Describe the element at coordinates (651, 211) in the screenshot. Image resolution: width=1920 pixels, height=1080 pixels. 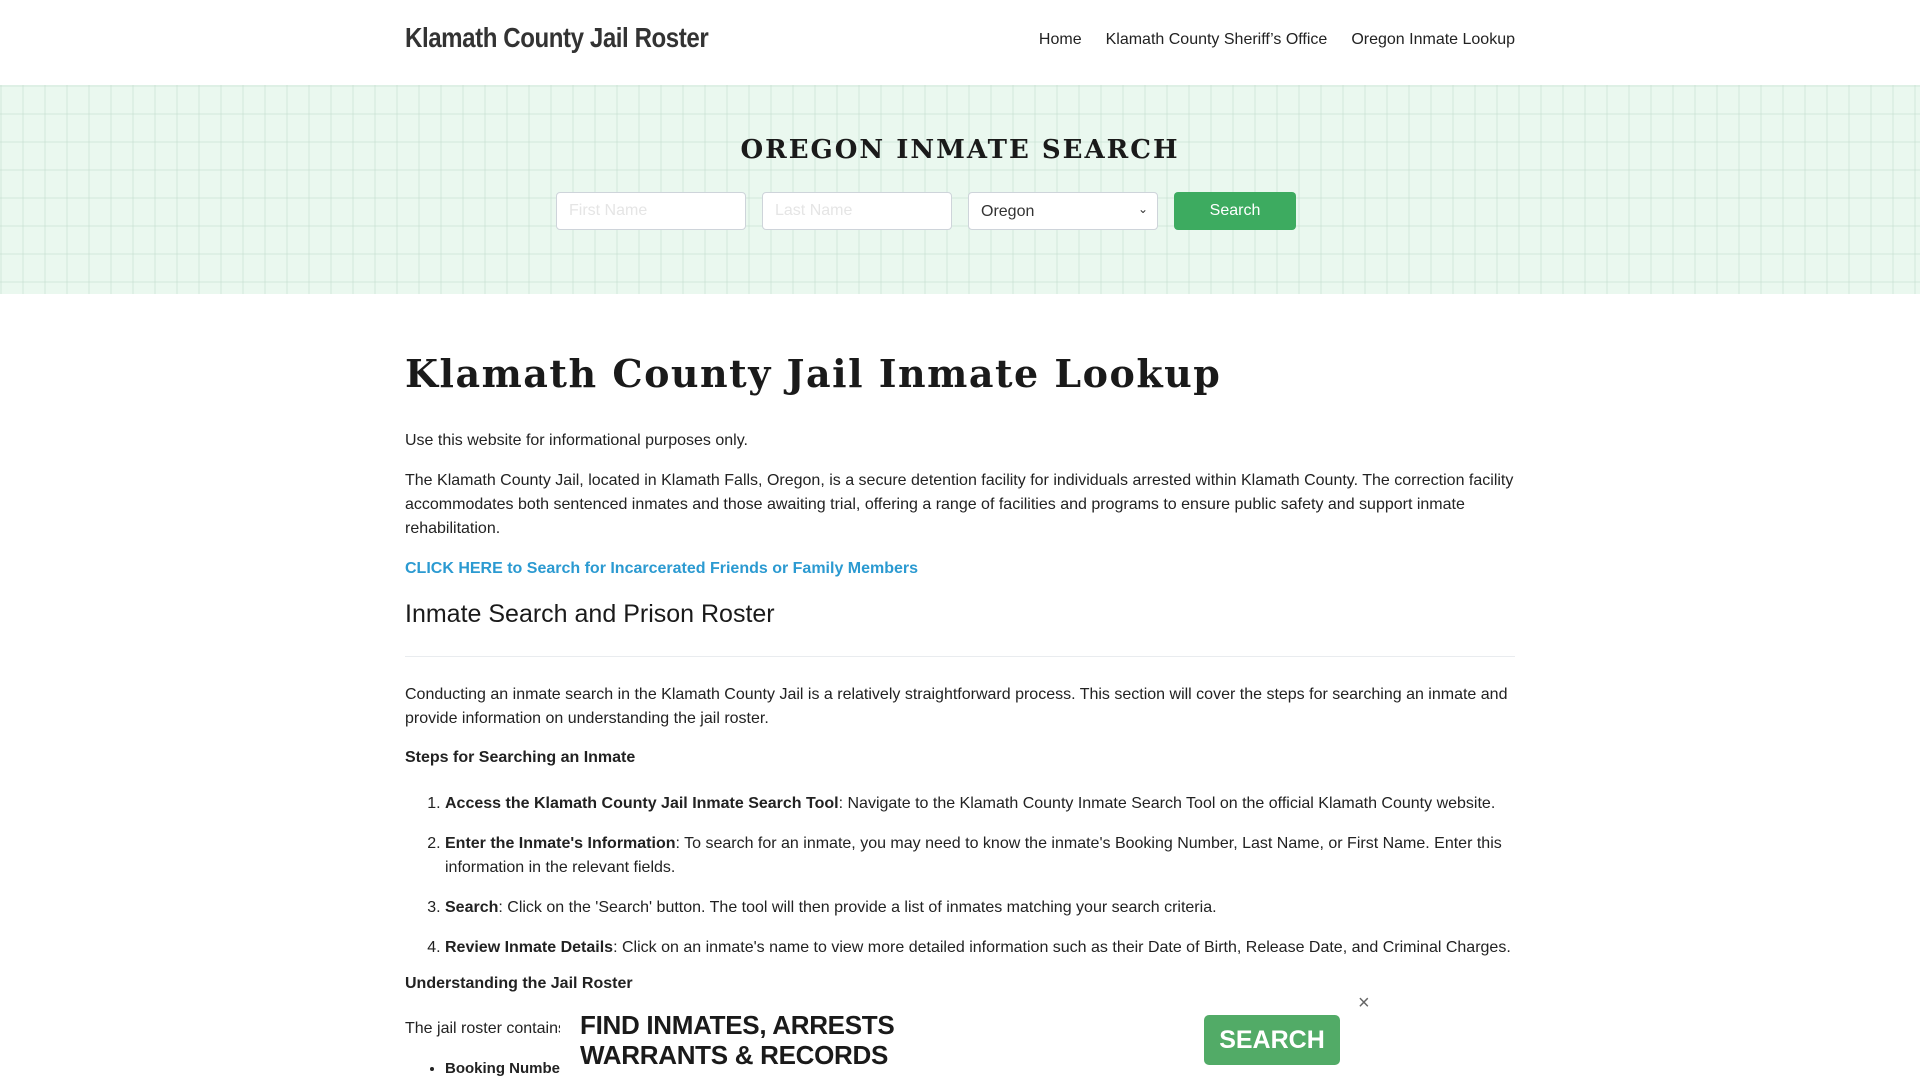
I see `first-name-input` at that location.